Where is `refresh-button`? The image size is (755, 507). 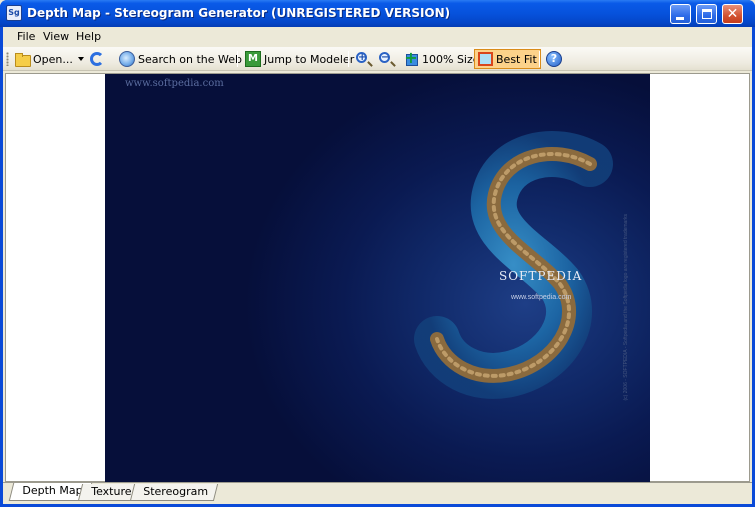 refresh-button is located at coordinates (97, 59).